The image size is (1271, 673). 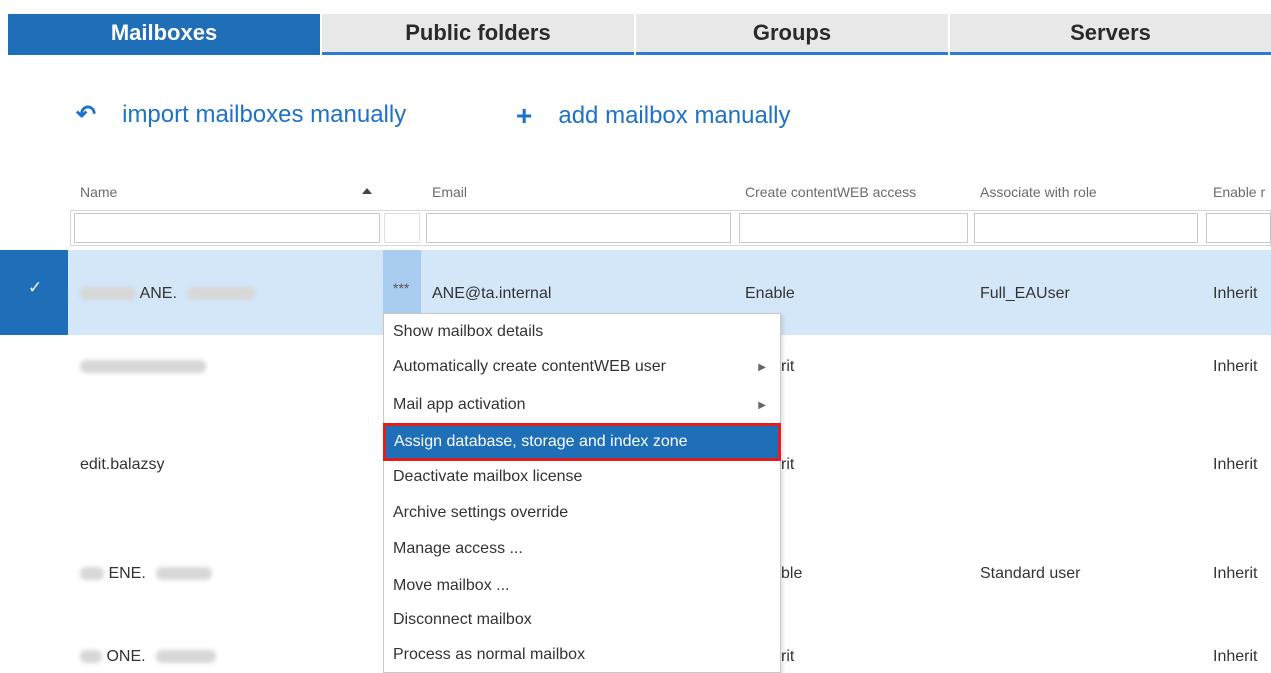 I want to click on tab-public-folders: Public folders, so click(x=478, y=34).